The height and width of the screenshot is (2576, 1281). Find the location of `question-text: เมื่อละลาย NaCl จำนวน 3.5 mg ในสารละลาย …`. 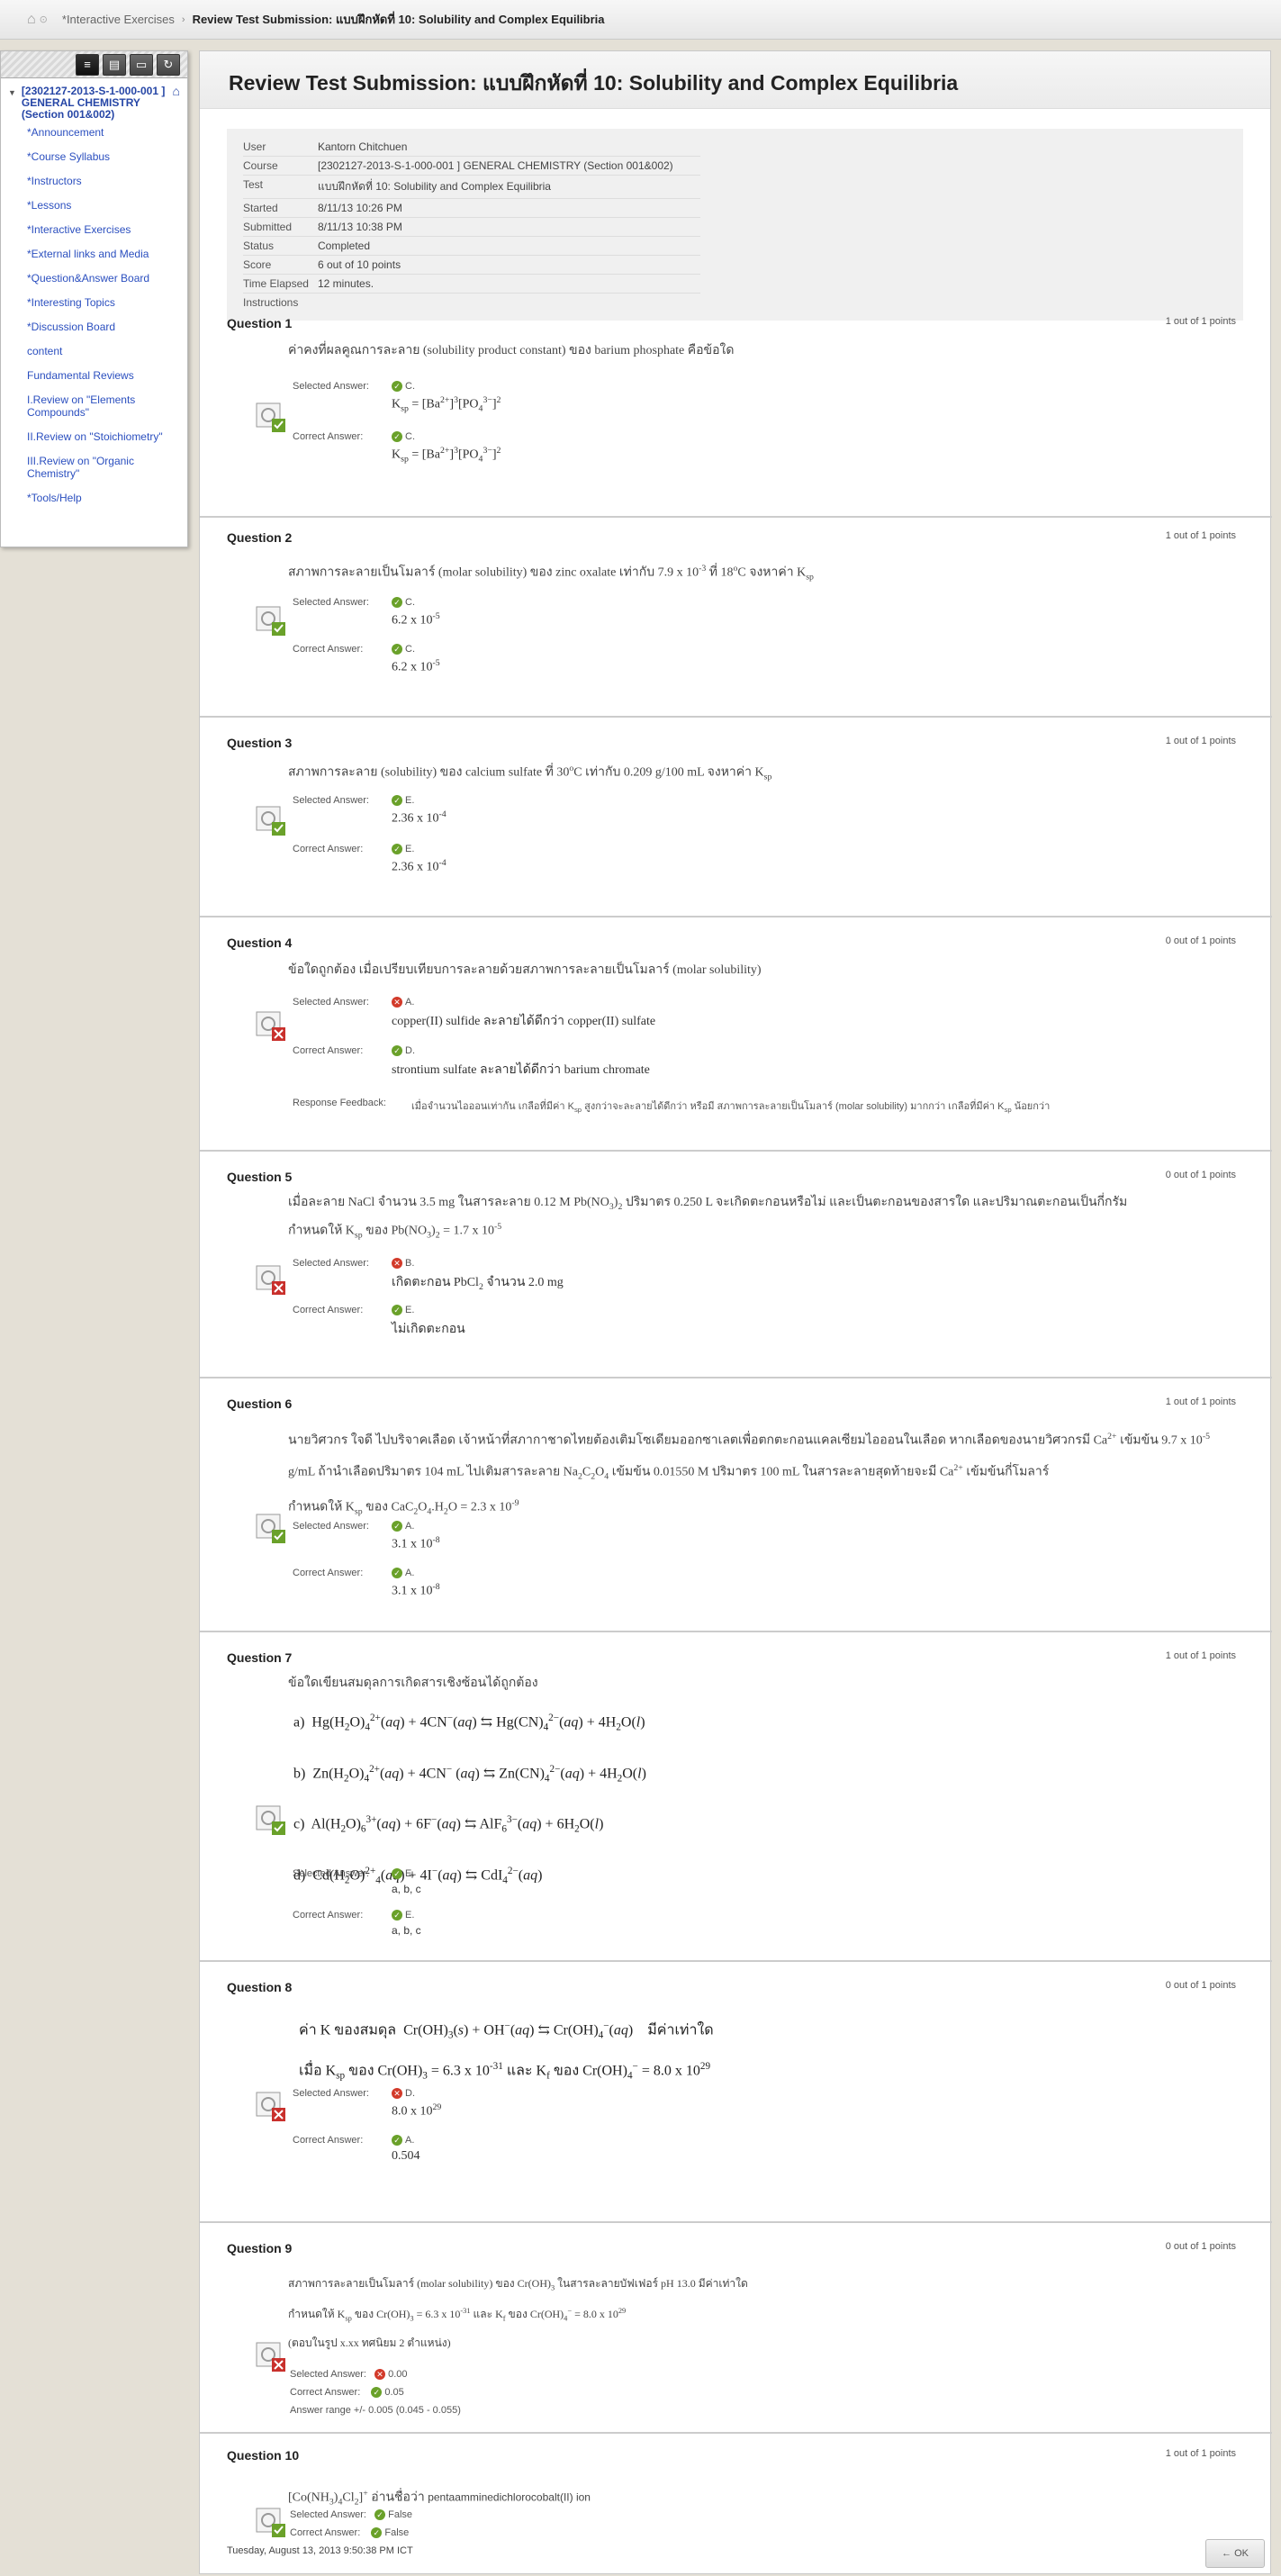

question-text: เมื่อละลาย NaCl จำนวน 3.5 mg ในสารละลาย … is located at coordinates (708, 1218).